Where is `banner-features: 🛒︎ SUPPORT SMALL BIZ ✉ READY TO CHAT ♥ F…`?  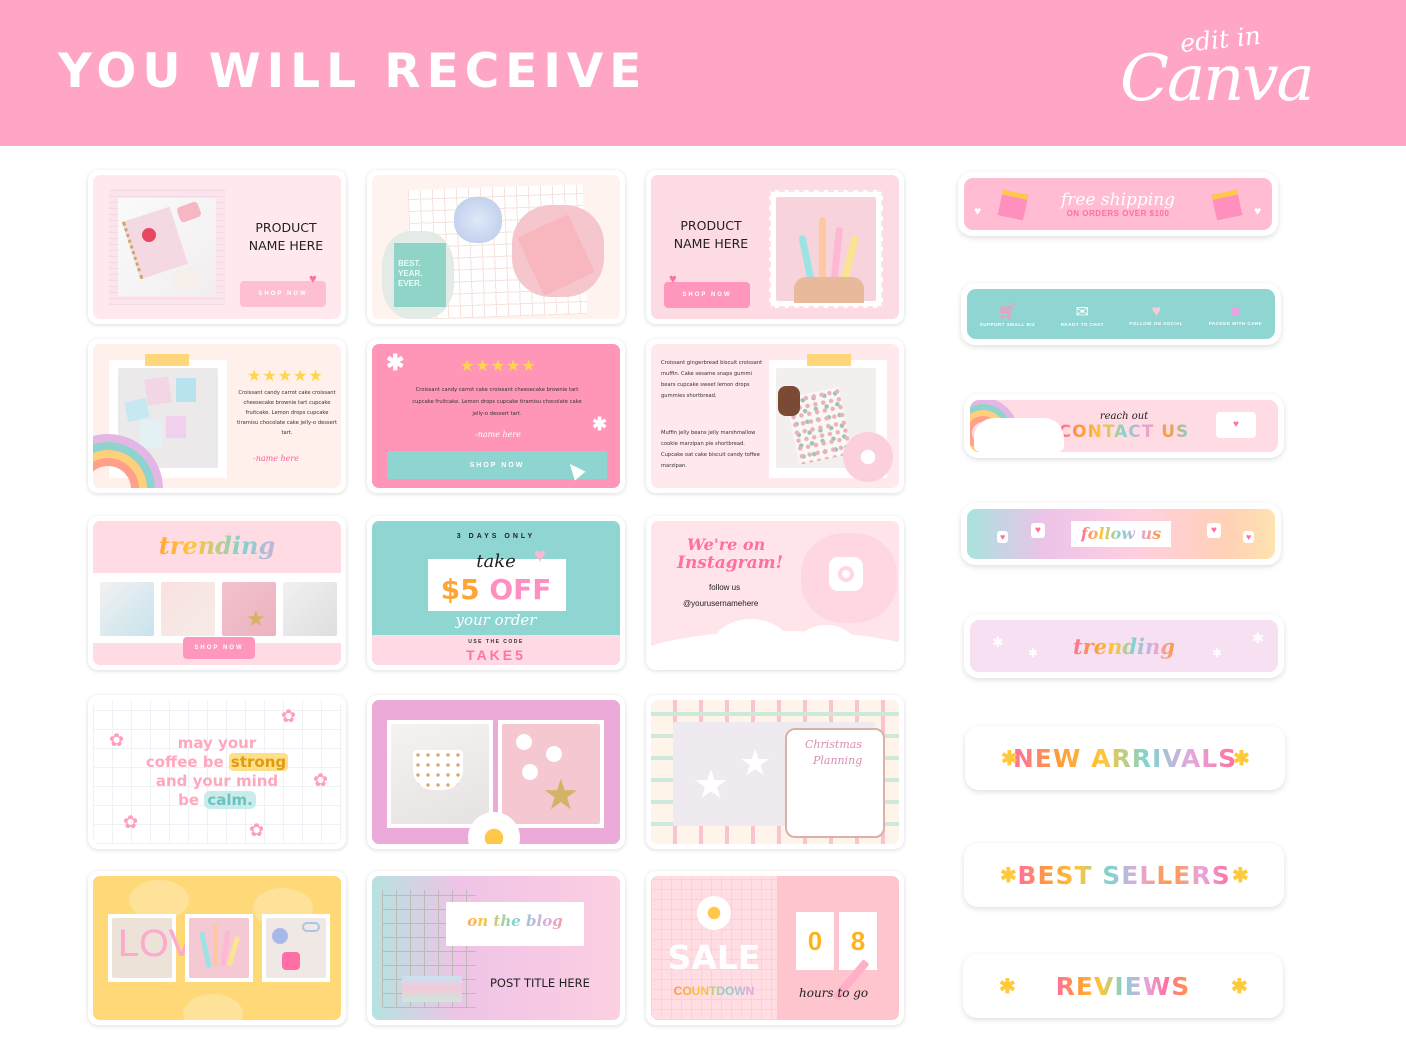
banner-features: 🛒︎ SUPPORT SMALL BIZ ✉ READY TO CHAT ♥ F… is located at coordinates (1121, 314).